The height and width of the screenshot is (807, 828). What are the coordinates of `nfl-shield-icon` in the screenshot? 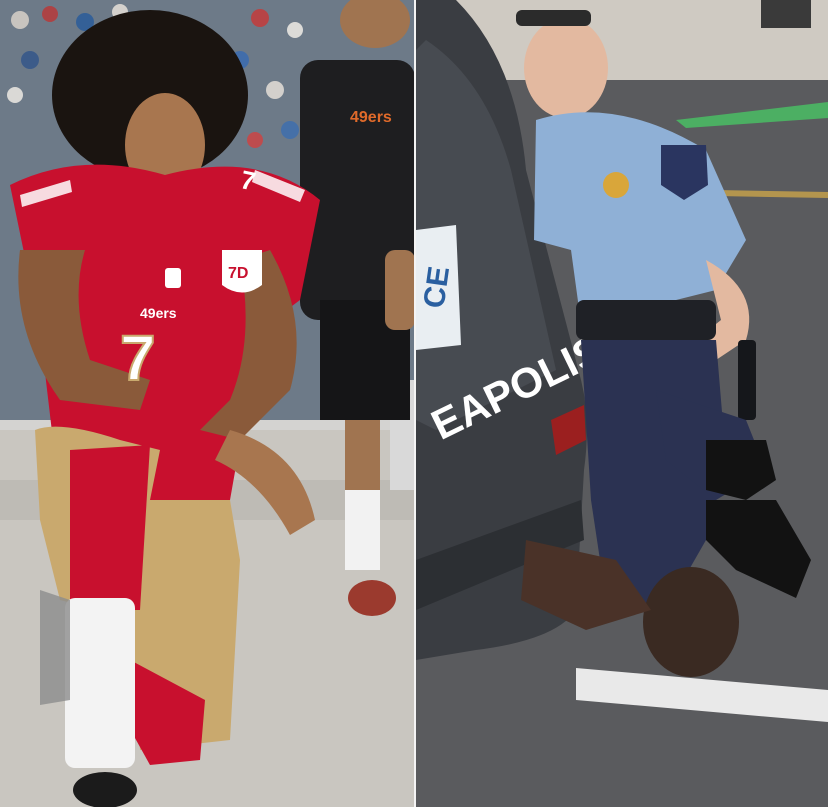 It's located at (173, 278).